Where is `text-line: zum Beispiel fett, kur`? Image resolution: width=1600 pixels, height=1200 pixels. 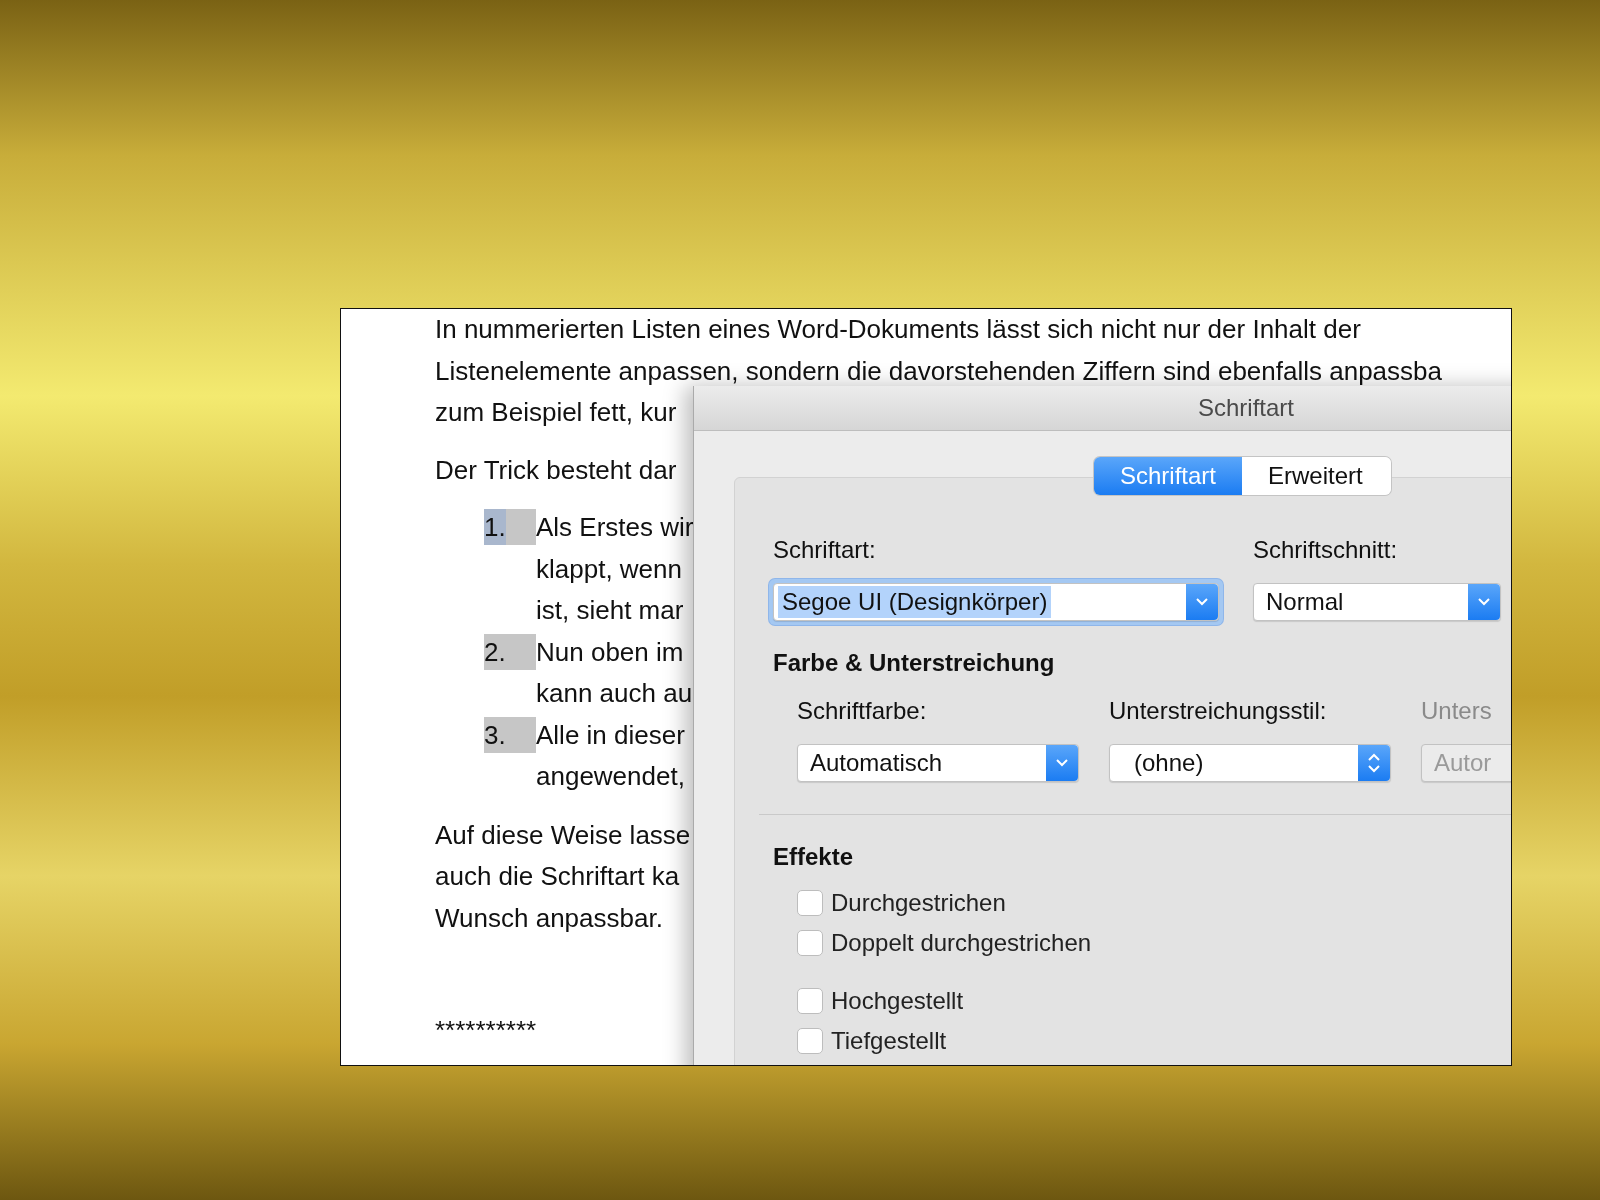 text-line: zum Beispiel fett, kur is located at coordinates (556, 412).